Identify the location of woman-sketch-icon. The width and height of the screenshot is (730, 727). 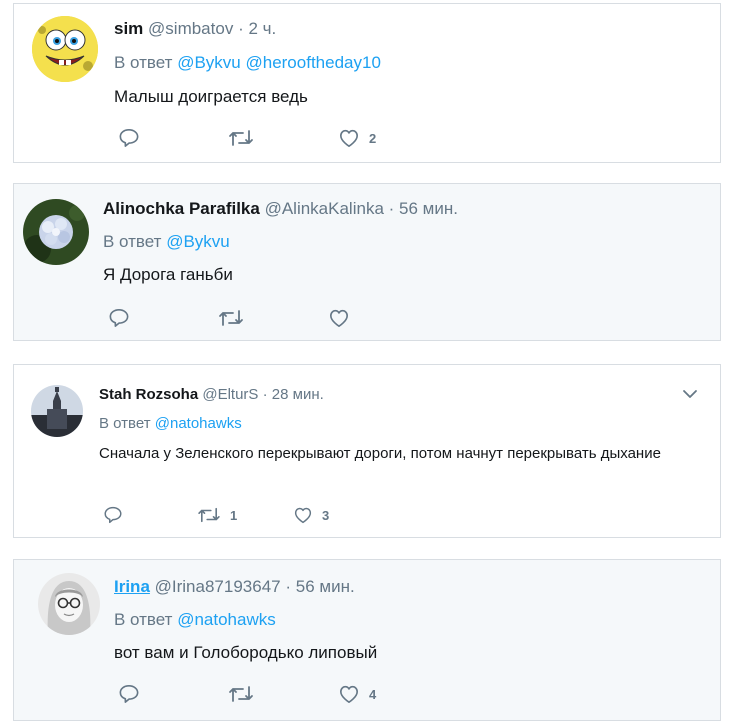
(69, 604).